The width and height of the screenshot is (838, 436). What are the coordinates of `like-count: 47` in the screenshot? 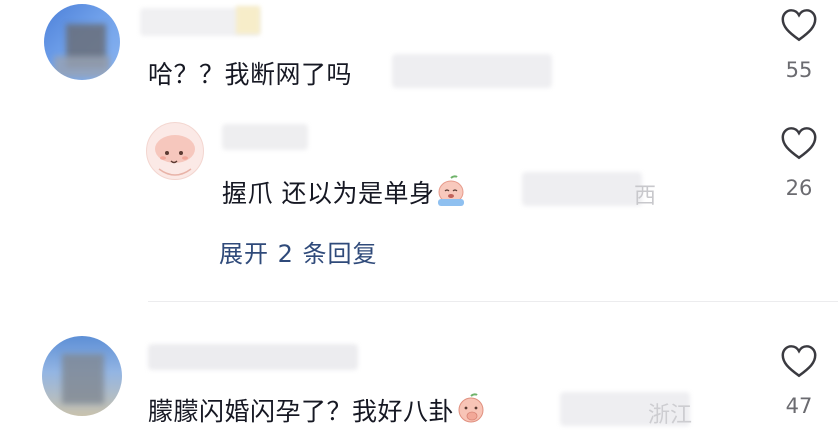 It's located at (799, 406).